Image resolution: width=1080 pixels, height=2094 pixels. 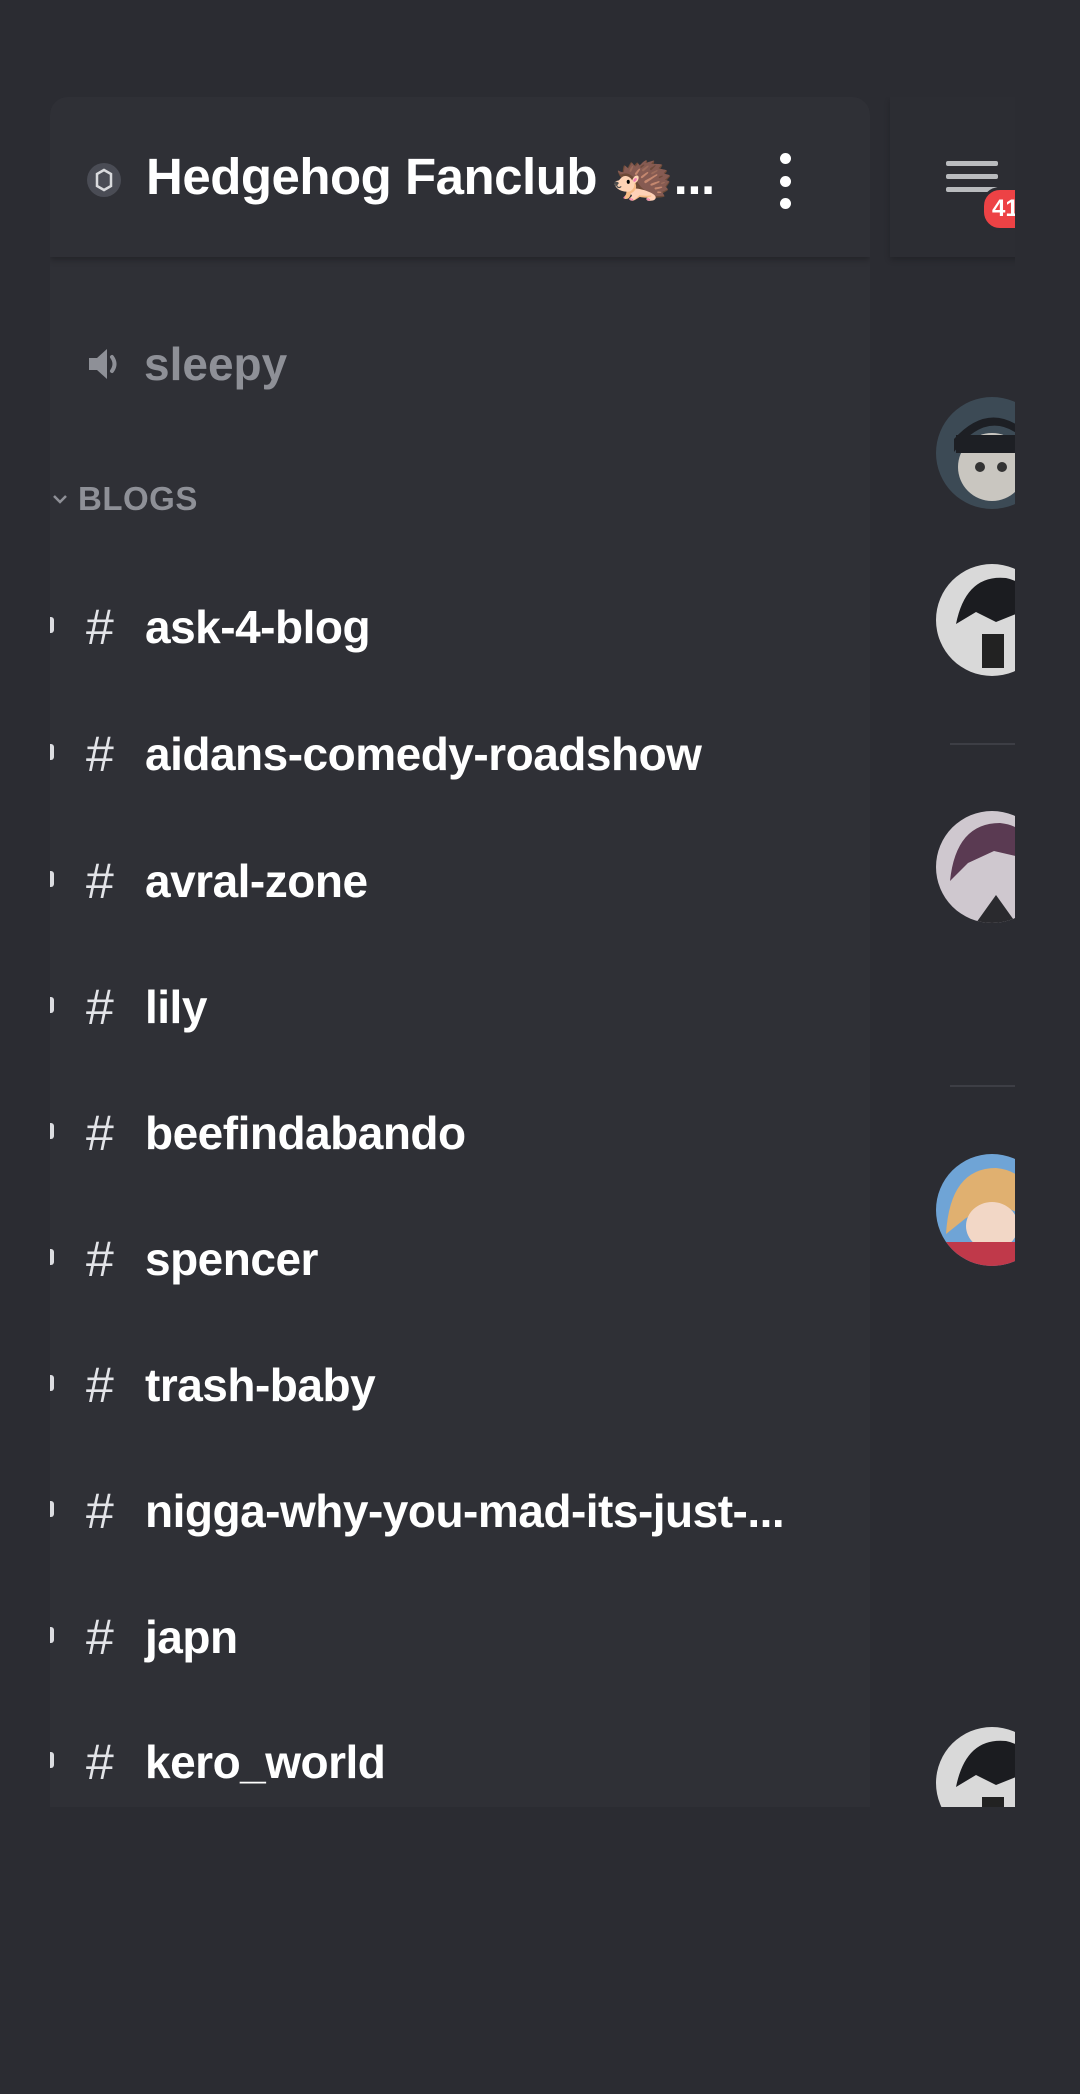 What do you see at coordinates (265, 1762) in the screenshot?
I see `channel-name: kero_world` at bounding box center [265, 1762].